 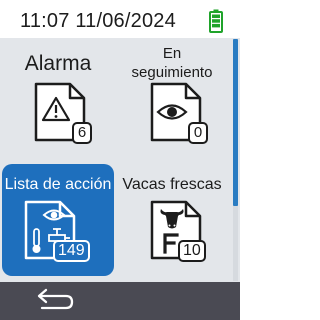 What do you see at coordinates (192, 251) in the screenshot?
I see `vacas-frescas-count-badge: 10` at bounding box center [192, 251].